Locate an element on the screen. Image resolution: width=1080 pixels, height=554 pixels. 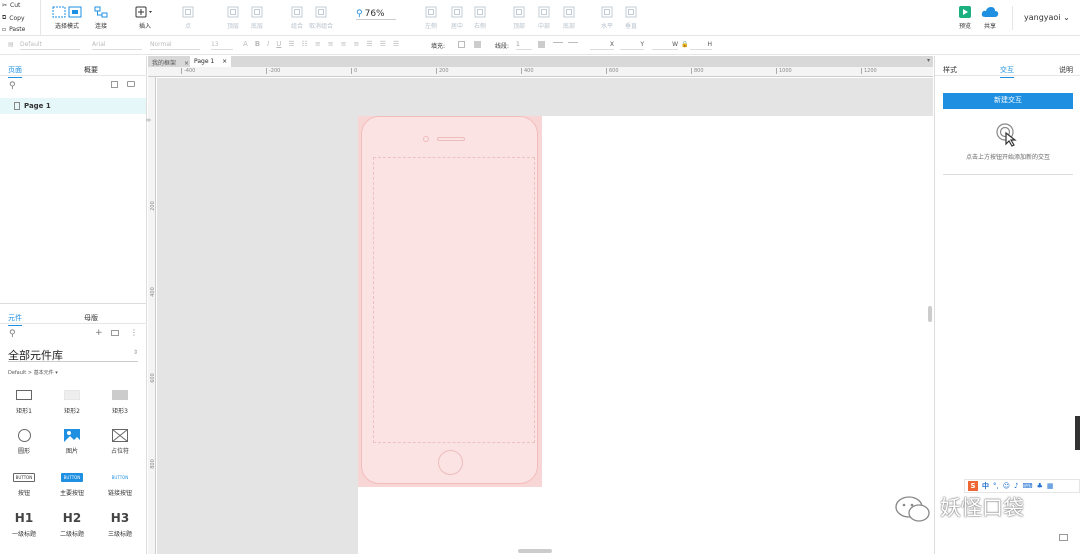
fill-color-swatch is located at coordinates (461, 44).